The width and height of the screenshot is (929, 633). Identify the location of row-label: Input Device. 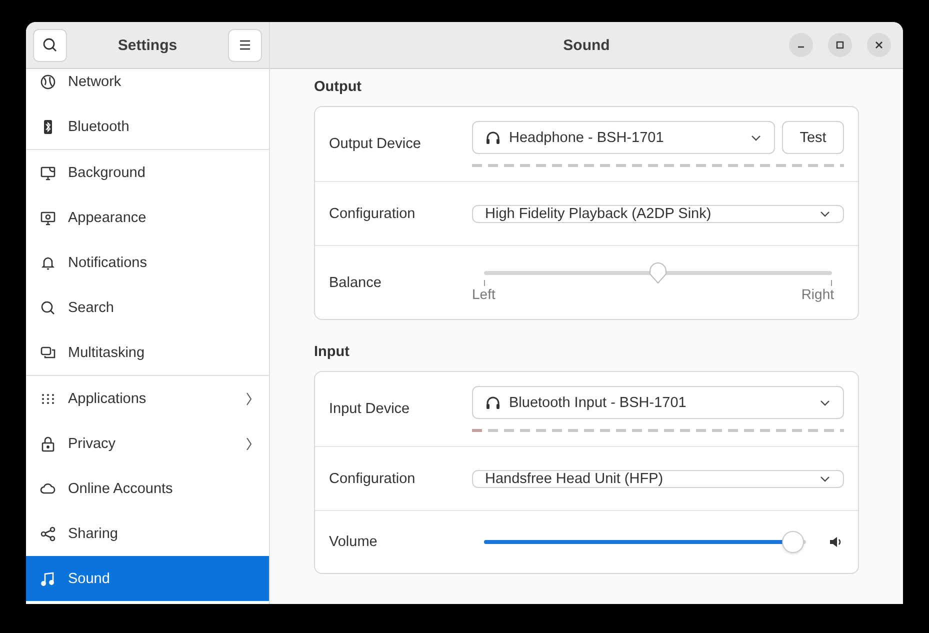
(370, 409).